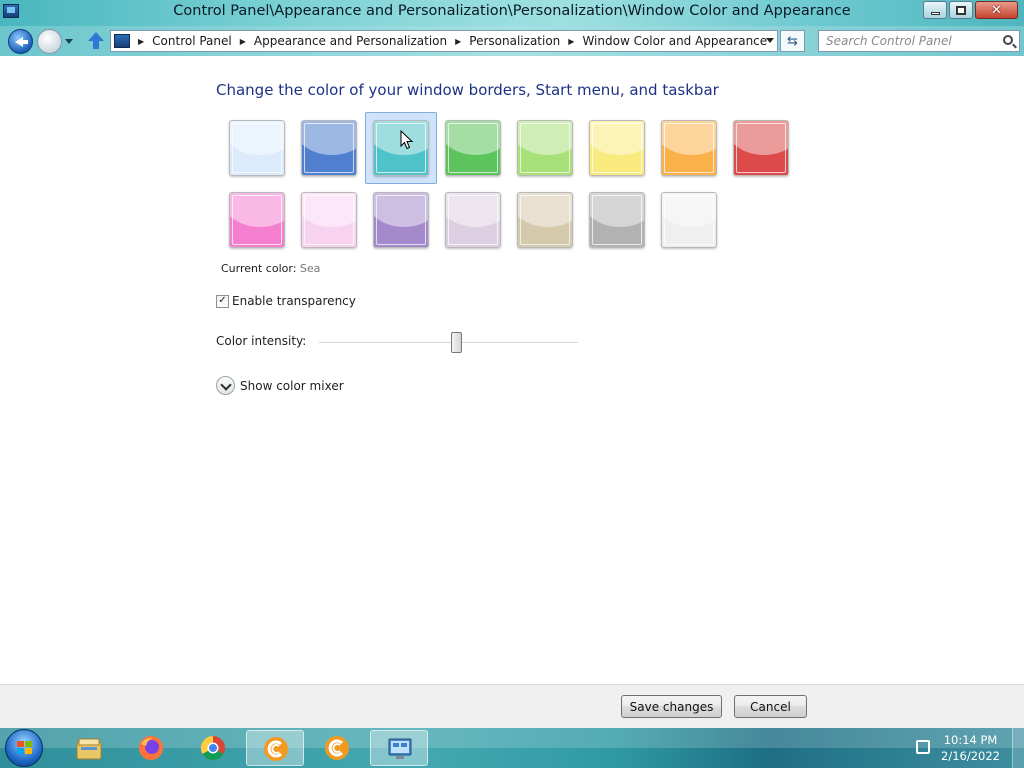  Describe the element at coordinates (761, 148) in the screenshot. I see `color-swatch-ruby` at that location.